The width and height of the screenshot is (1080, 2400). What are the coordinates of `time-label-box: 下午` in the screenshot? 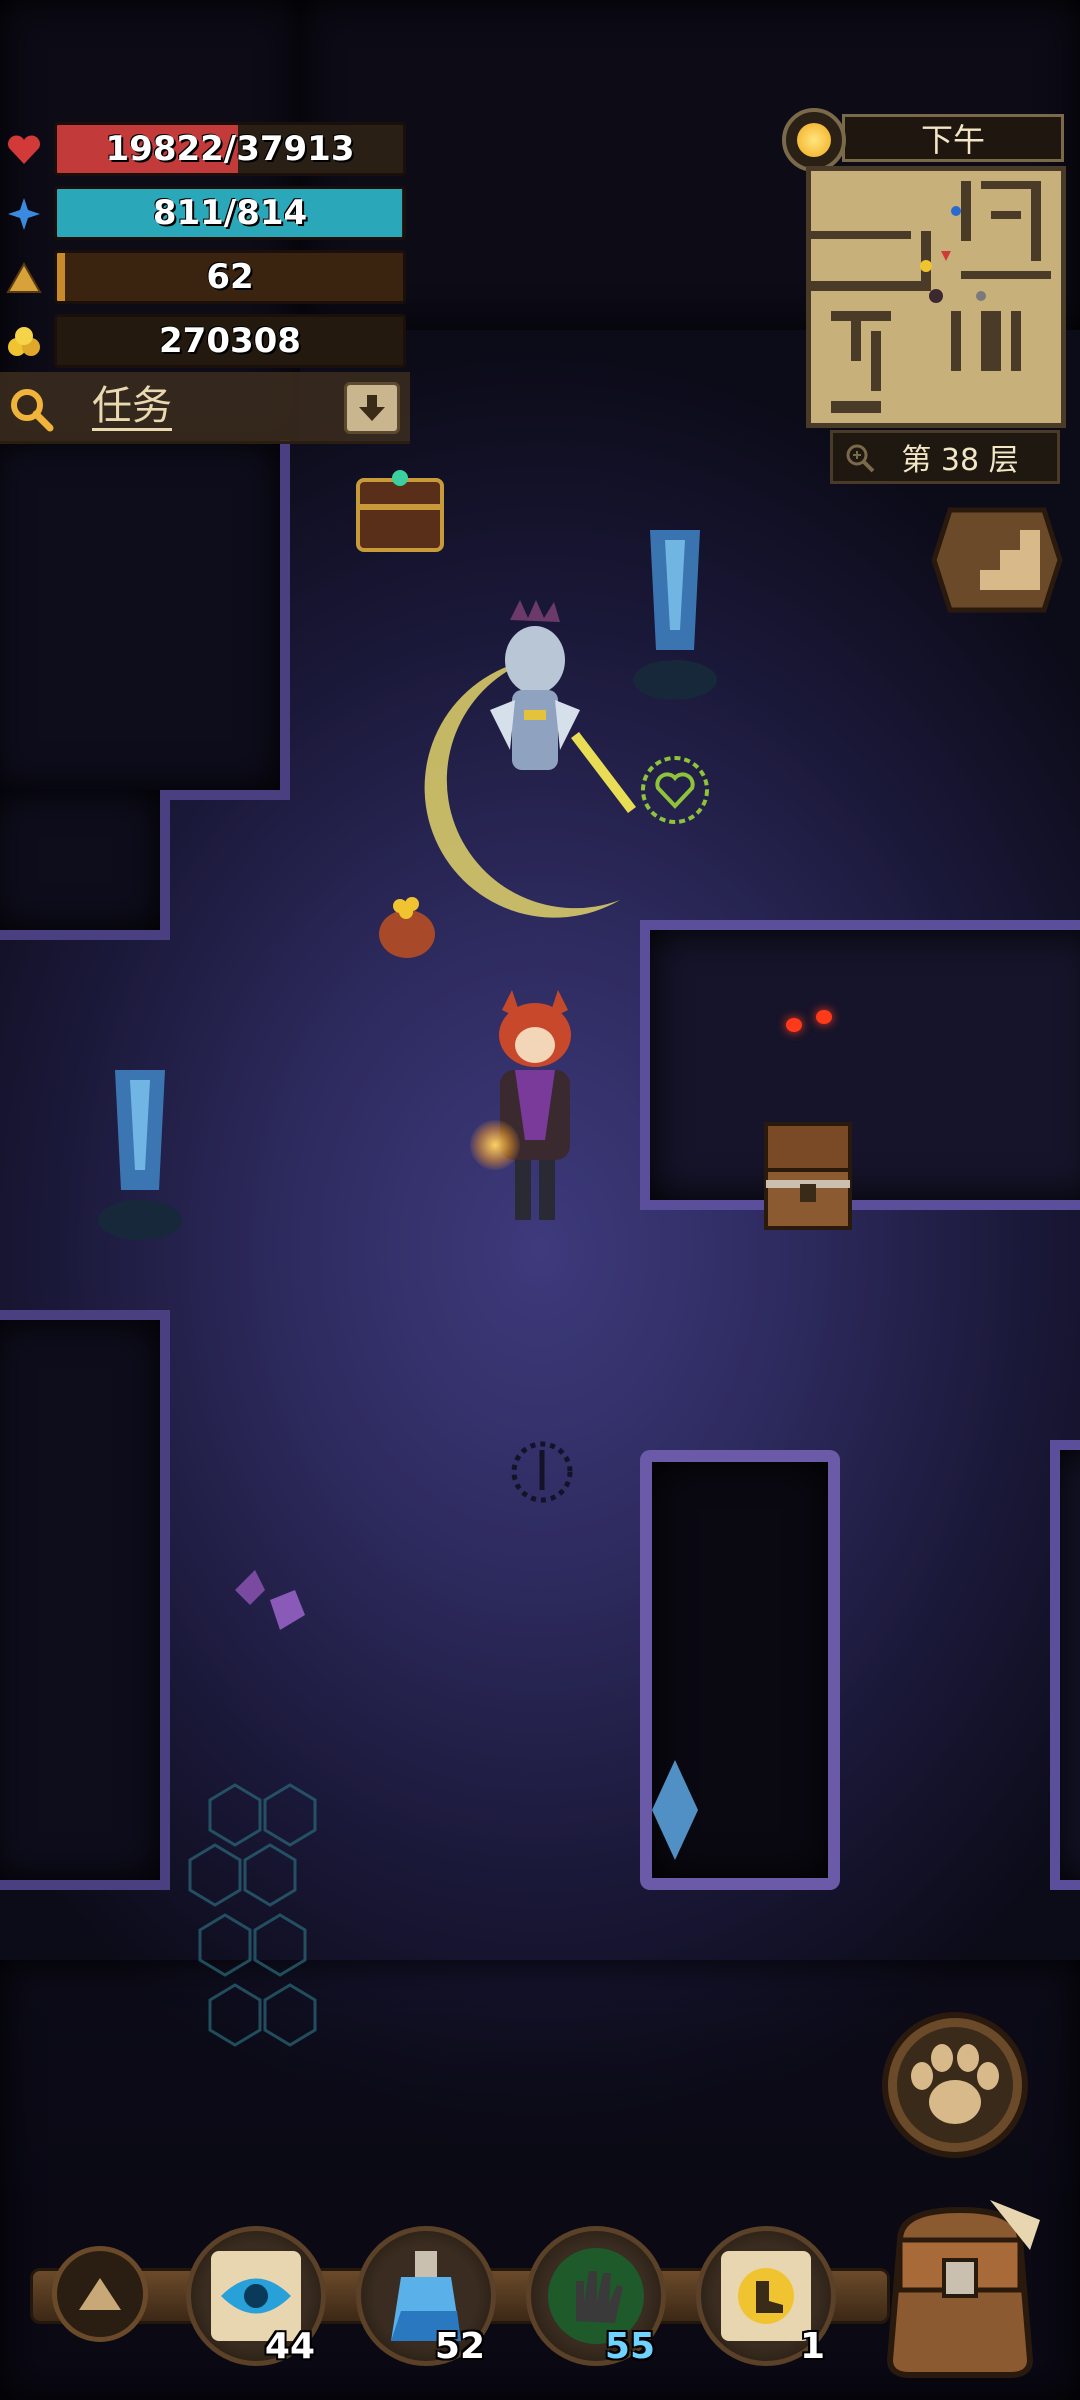 It's located at (953, 138).